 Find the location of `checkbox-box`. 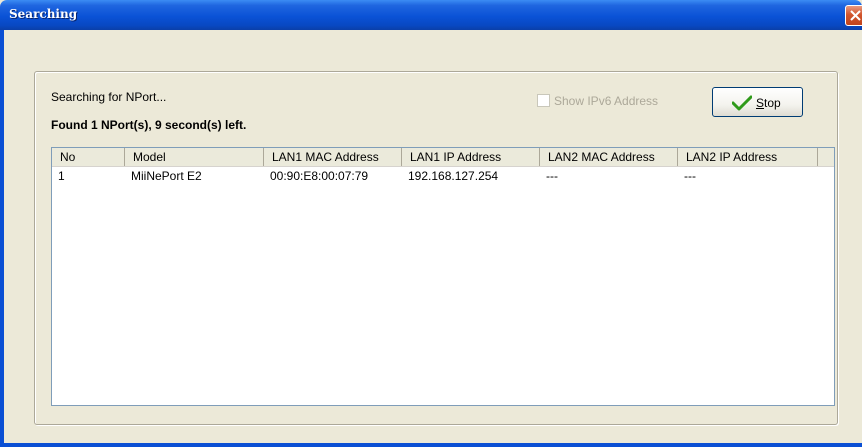

checkbox-box is located at coordinates (543, 100).